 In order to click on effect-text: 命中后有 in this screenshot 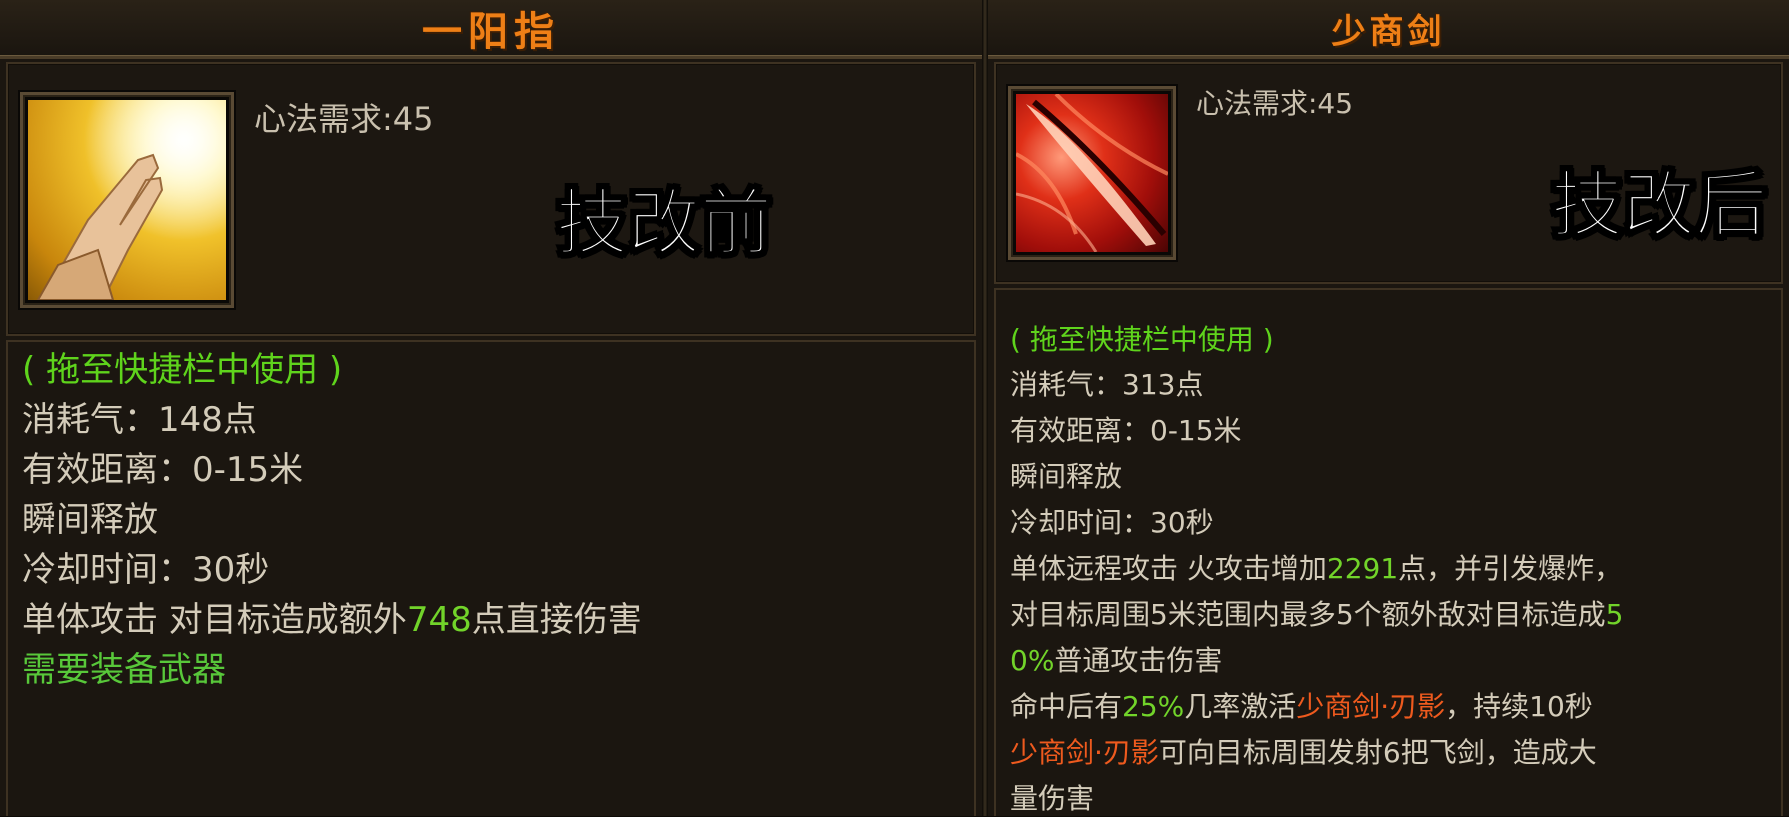, I will do `click(1066, 706)`.